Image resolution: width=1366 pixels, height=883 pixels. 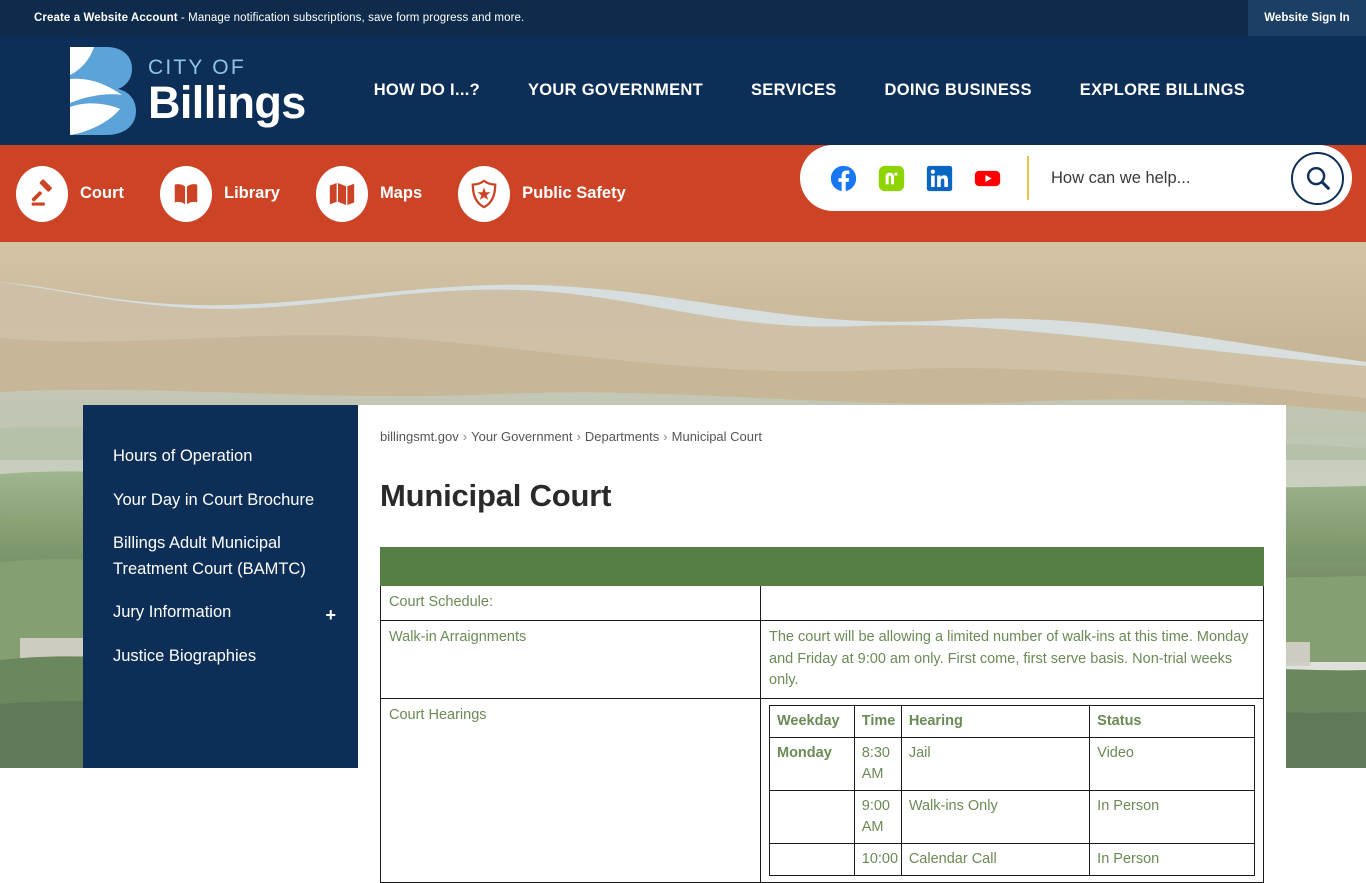 I want to click on table-row: Monday 8:30 AM Jail Video, so click(x=1012, y=764).